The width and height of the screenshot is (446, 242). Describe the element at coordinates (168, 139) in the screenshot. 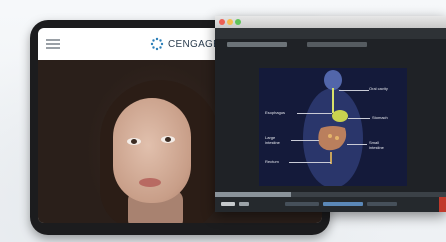

I see `right-eye` at that location.